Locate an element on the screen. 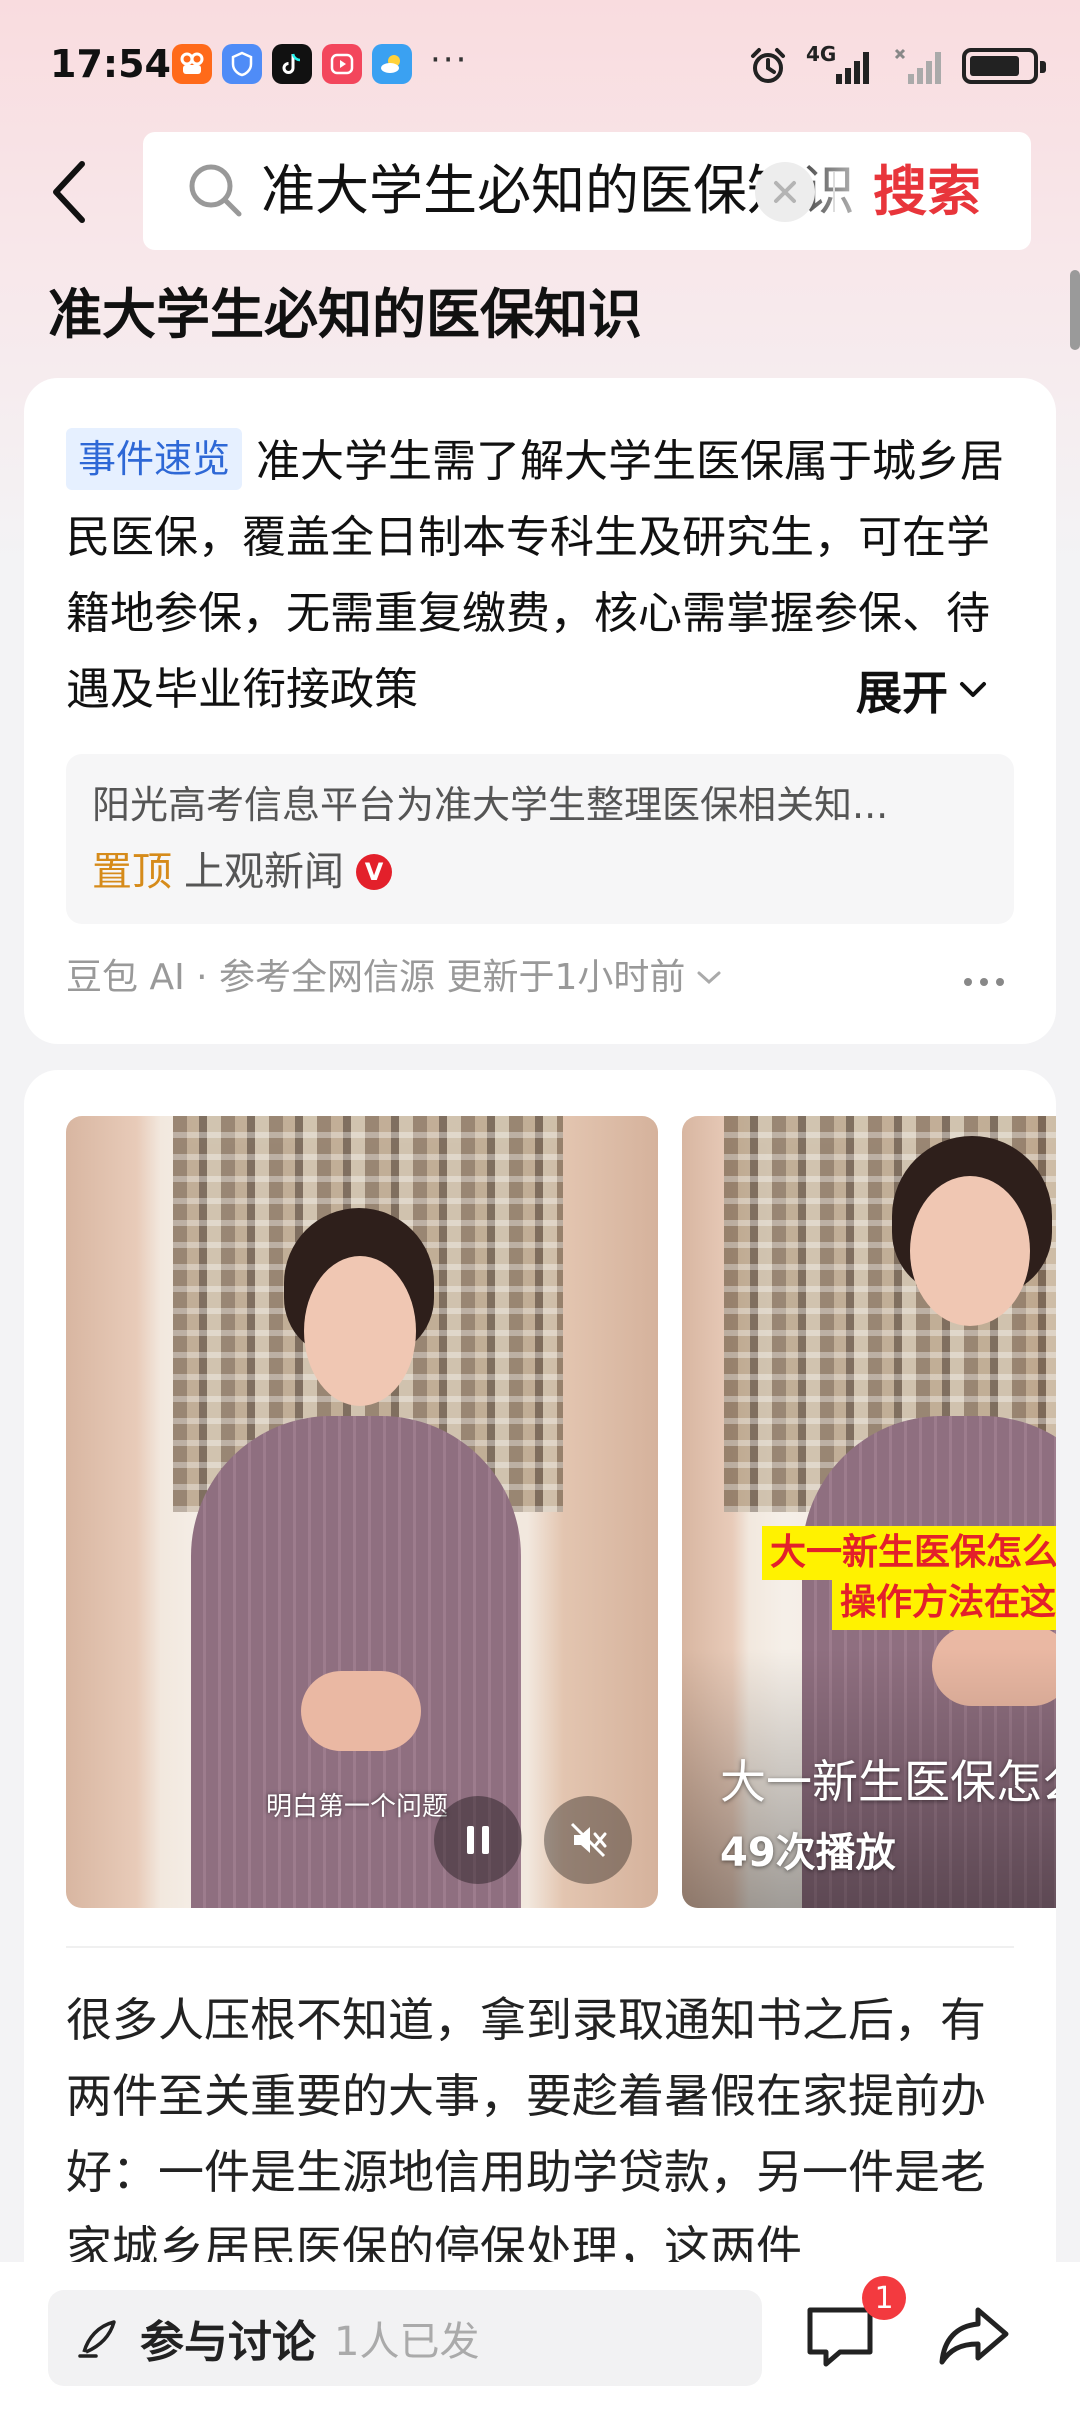 The width and height of the screenshot is (1080, 2412). share-icon is located at coordinates (974, 2336).